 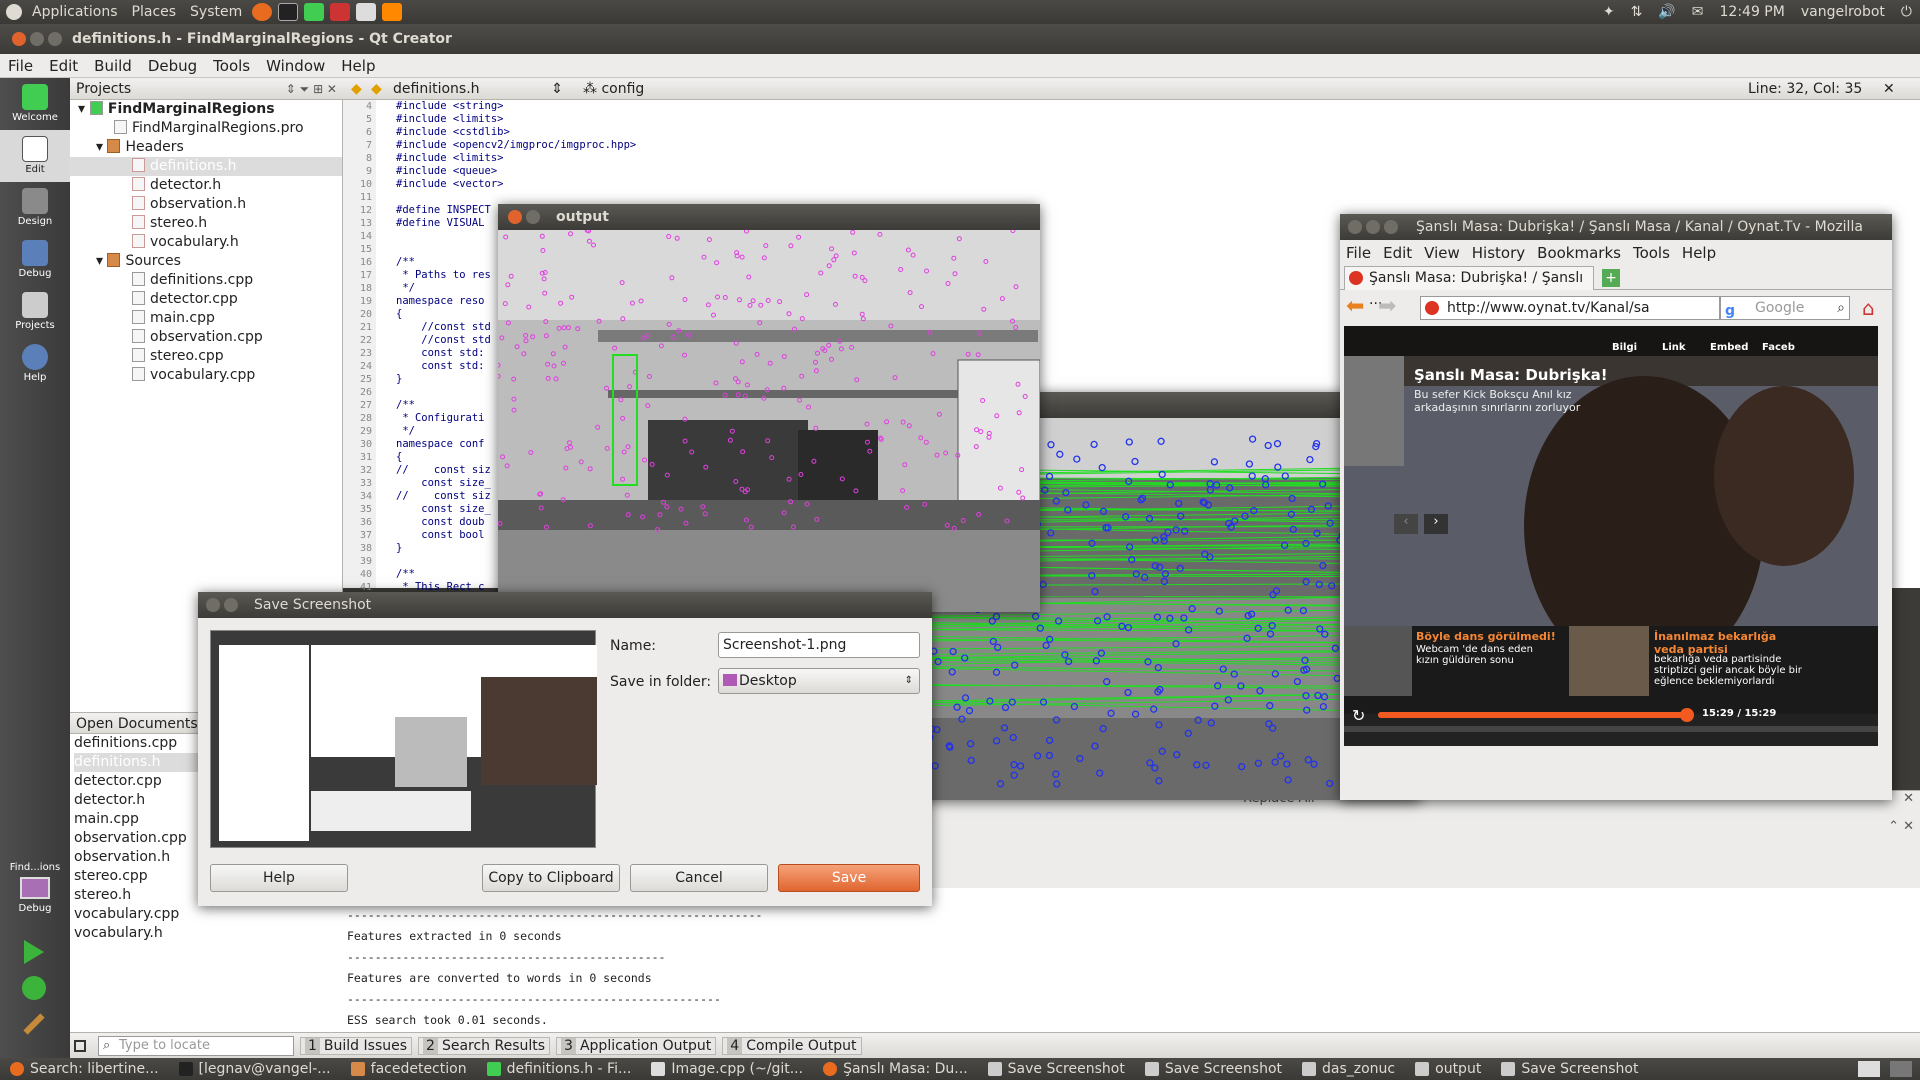 I want to click on ff-menu-help: Help, so click(x=1699, y=253).